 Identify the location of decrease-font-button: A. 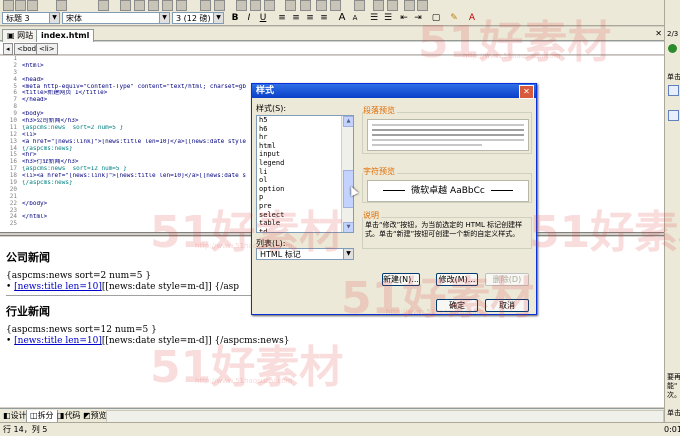
(355, 18).